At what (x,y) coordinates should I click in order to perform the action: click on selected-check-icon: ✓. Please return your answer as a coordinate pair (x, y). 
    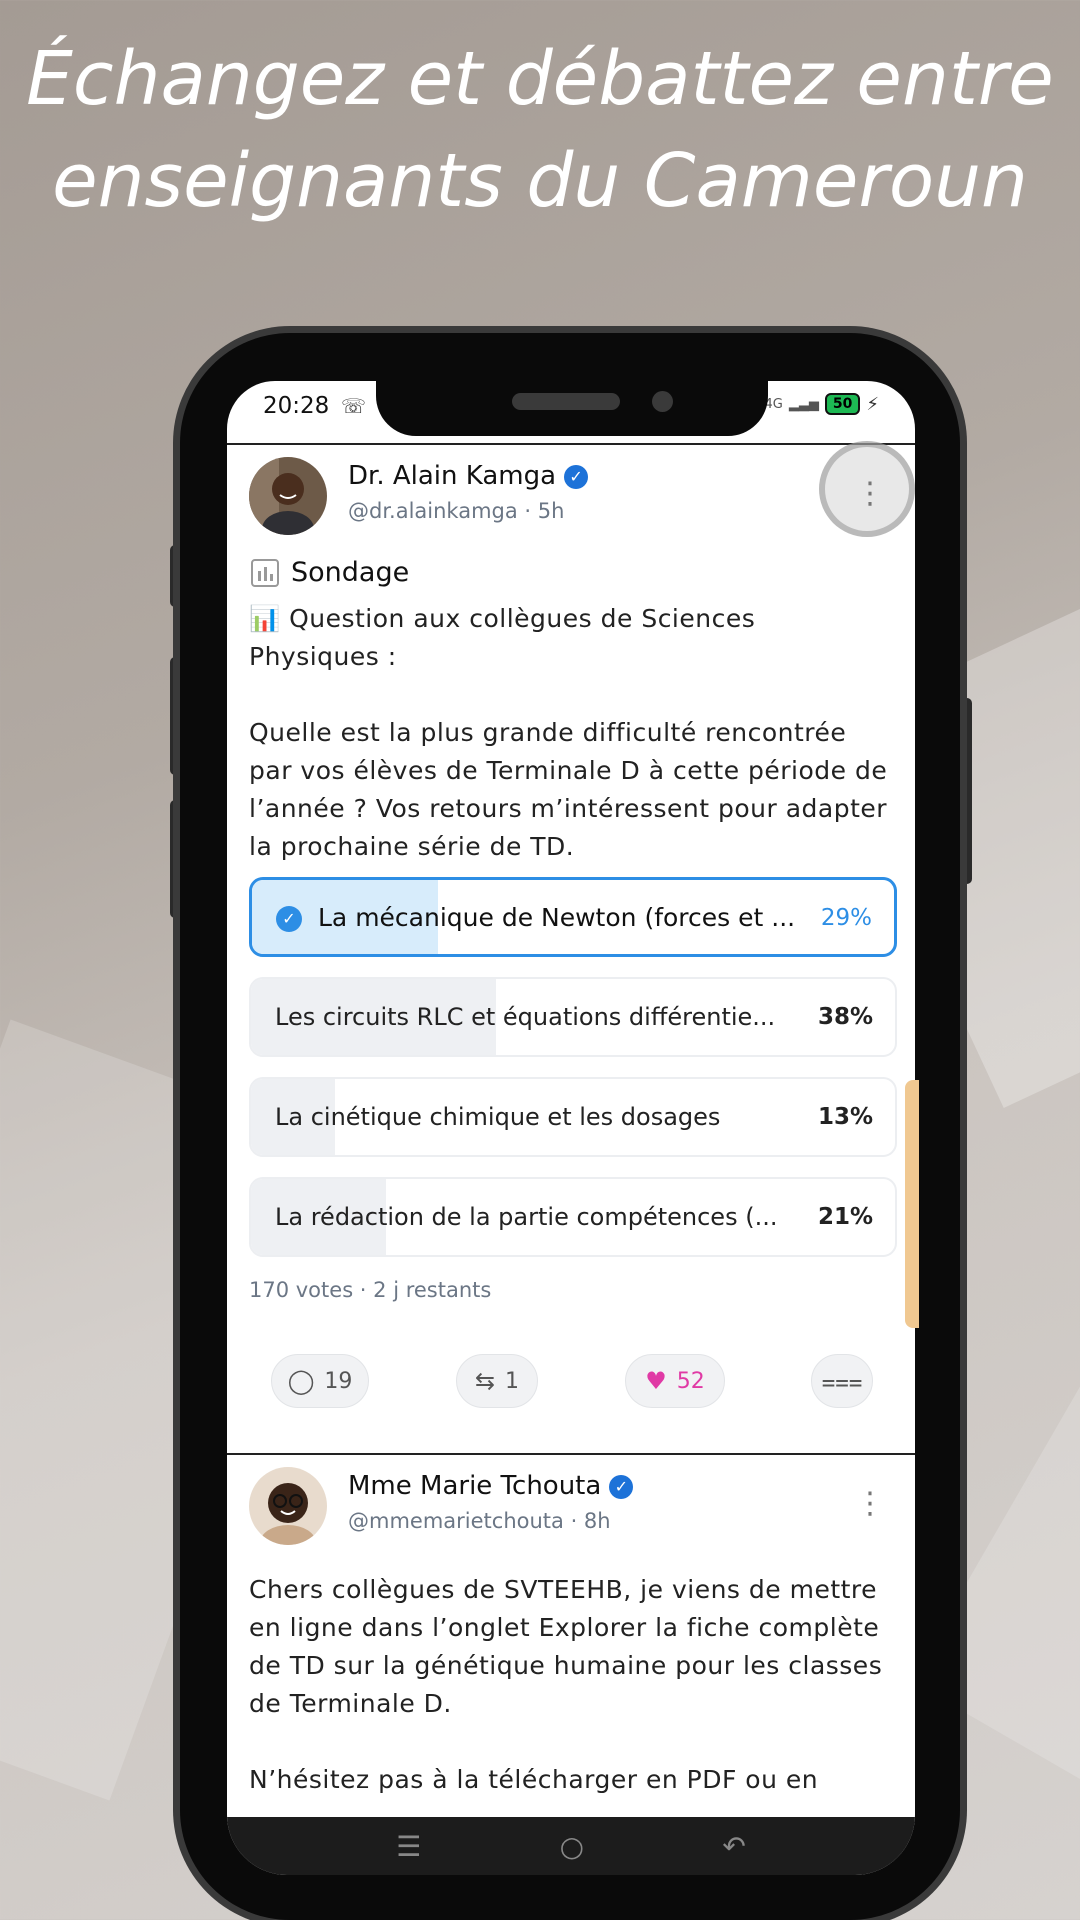
    Looking at the image, I should click on (289, 919).